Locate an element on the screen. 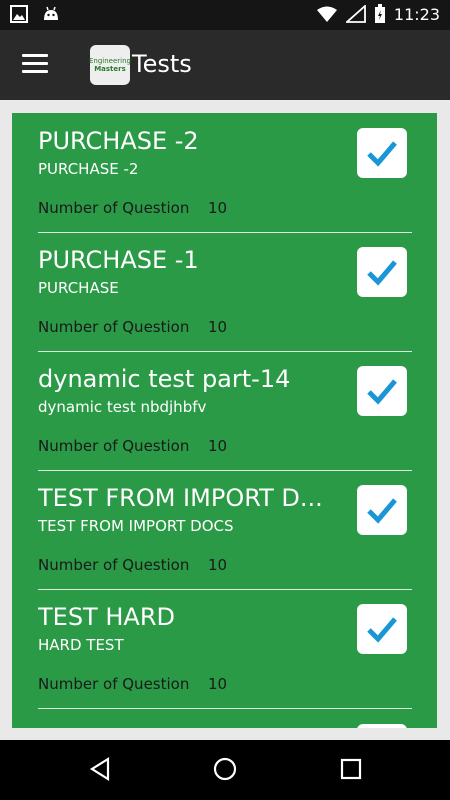  test-name: PURCHASE -1 is located at coordinates (118, 260).